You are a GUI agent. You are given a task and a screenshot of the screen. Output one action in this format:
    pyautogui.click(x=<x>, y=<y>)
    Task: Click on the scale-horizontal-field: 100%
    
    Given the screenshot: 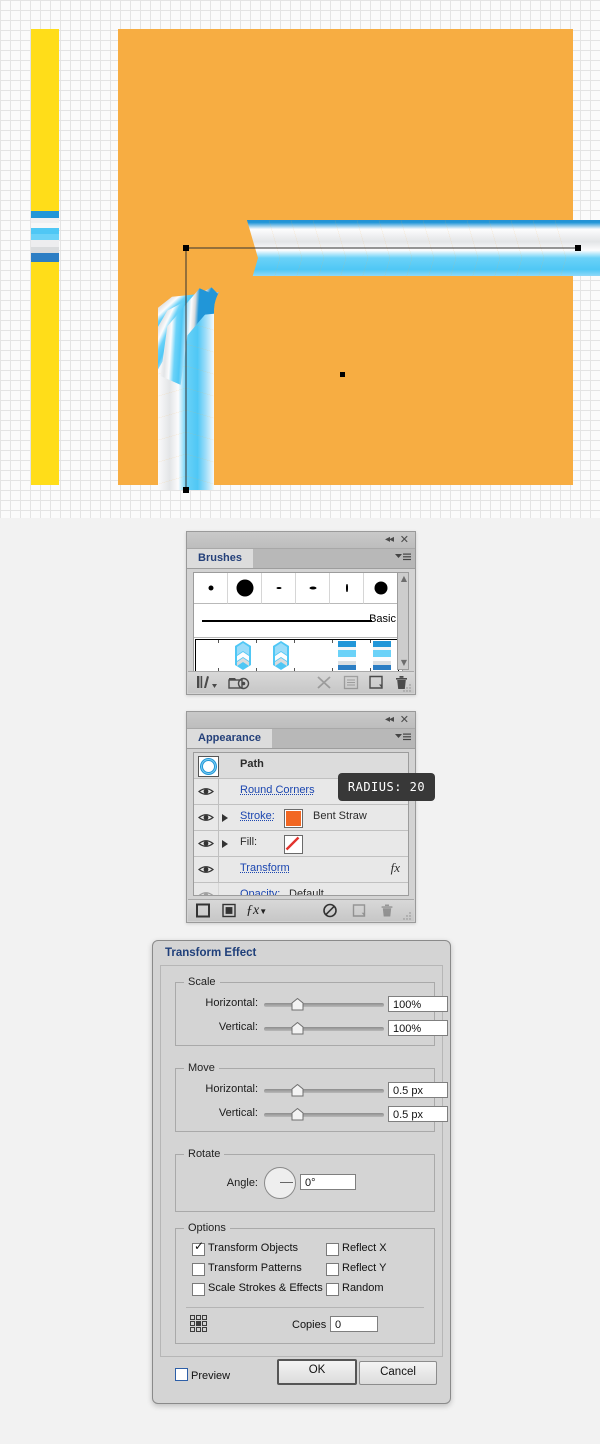 What is the action you would take?
    pyautogui.click(x=418, y=1004)
    